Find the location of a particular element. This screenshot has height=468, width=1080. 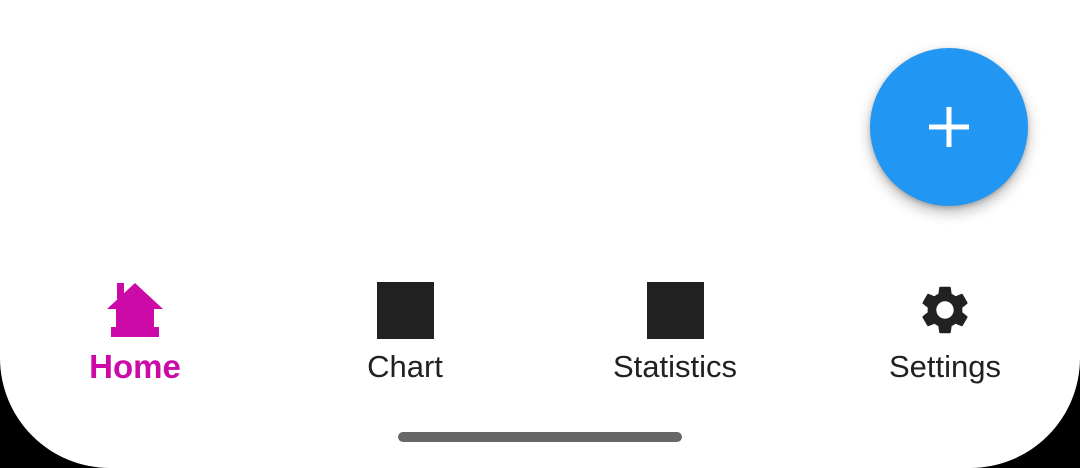

nav-item-home: Home is located at coordinates (135, 332).